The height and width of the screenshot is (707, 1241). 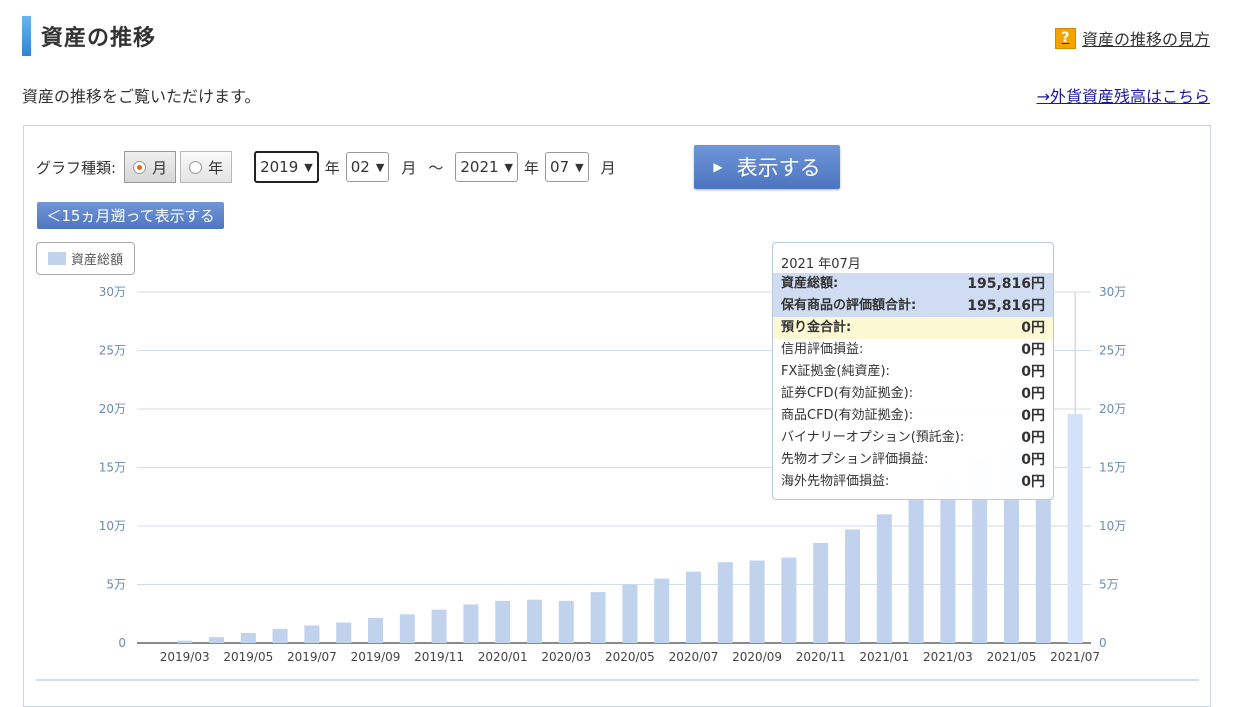 I want to click on bar-2021/07, so click(x=1075, y=528).